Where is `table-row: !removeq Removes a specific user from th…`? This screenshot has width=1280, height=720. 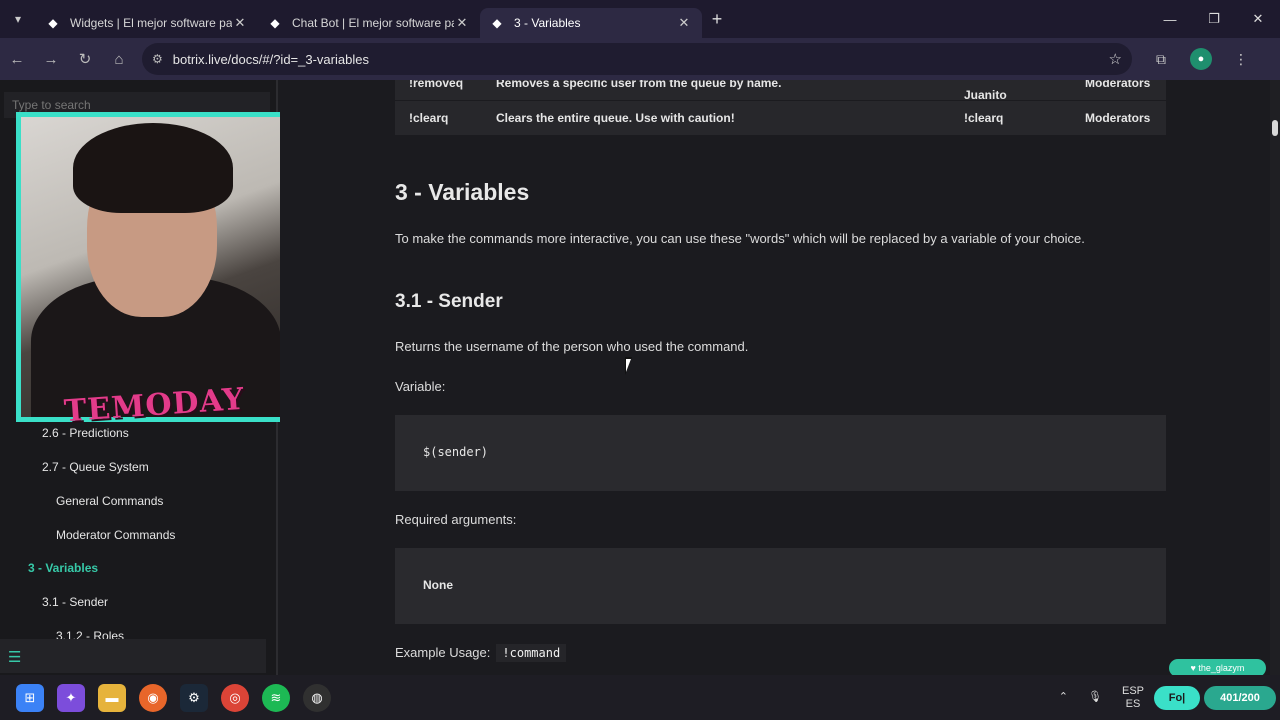
table-row: !removeq Removes a specific user from th… is located at coordinates (780, 91).